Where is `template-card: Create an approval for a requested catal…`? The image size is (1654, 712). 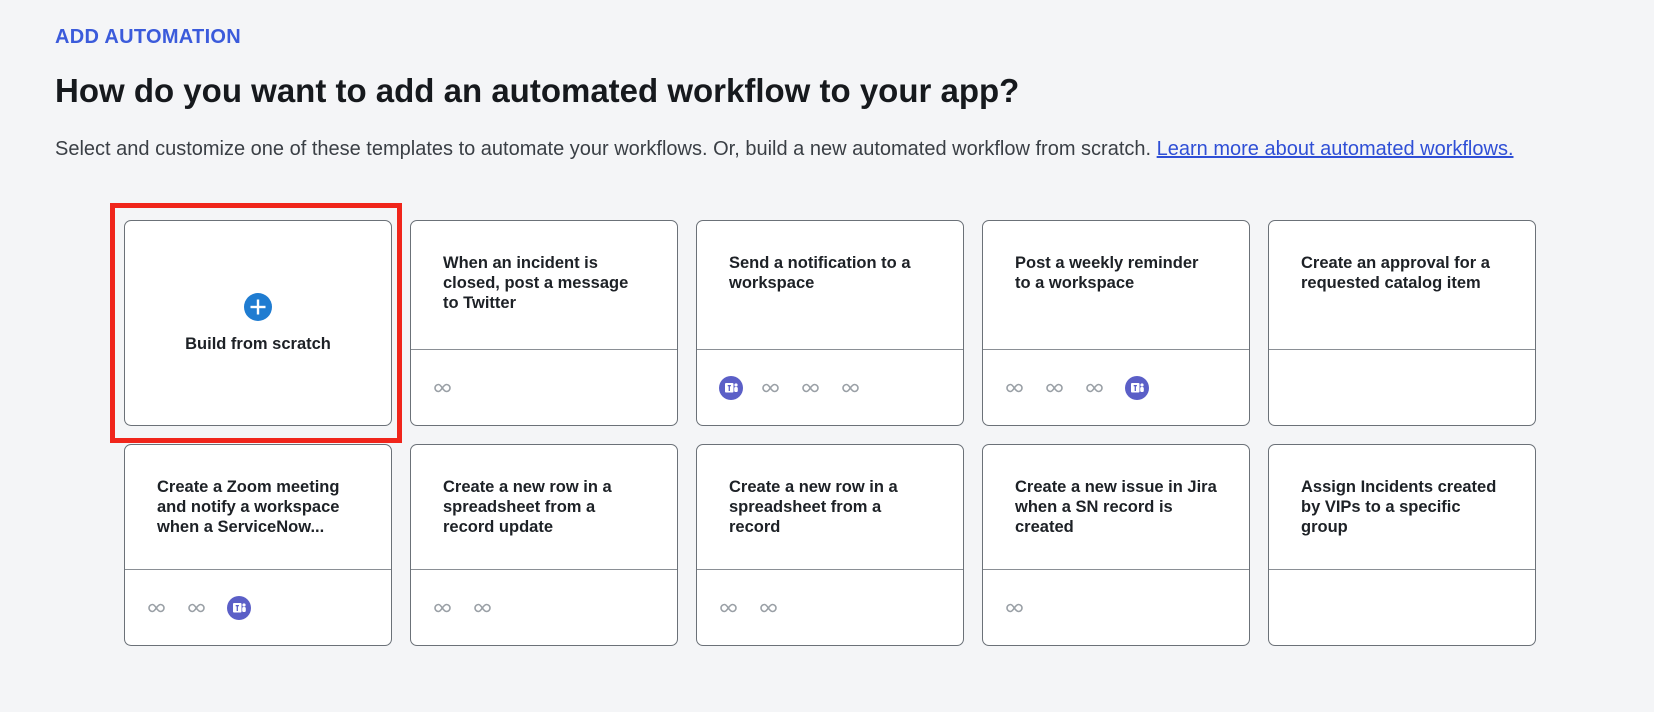
template-card: Create an approval for a requested catal… is located at coordinates (1402, 323).